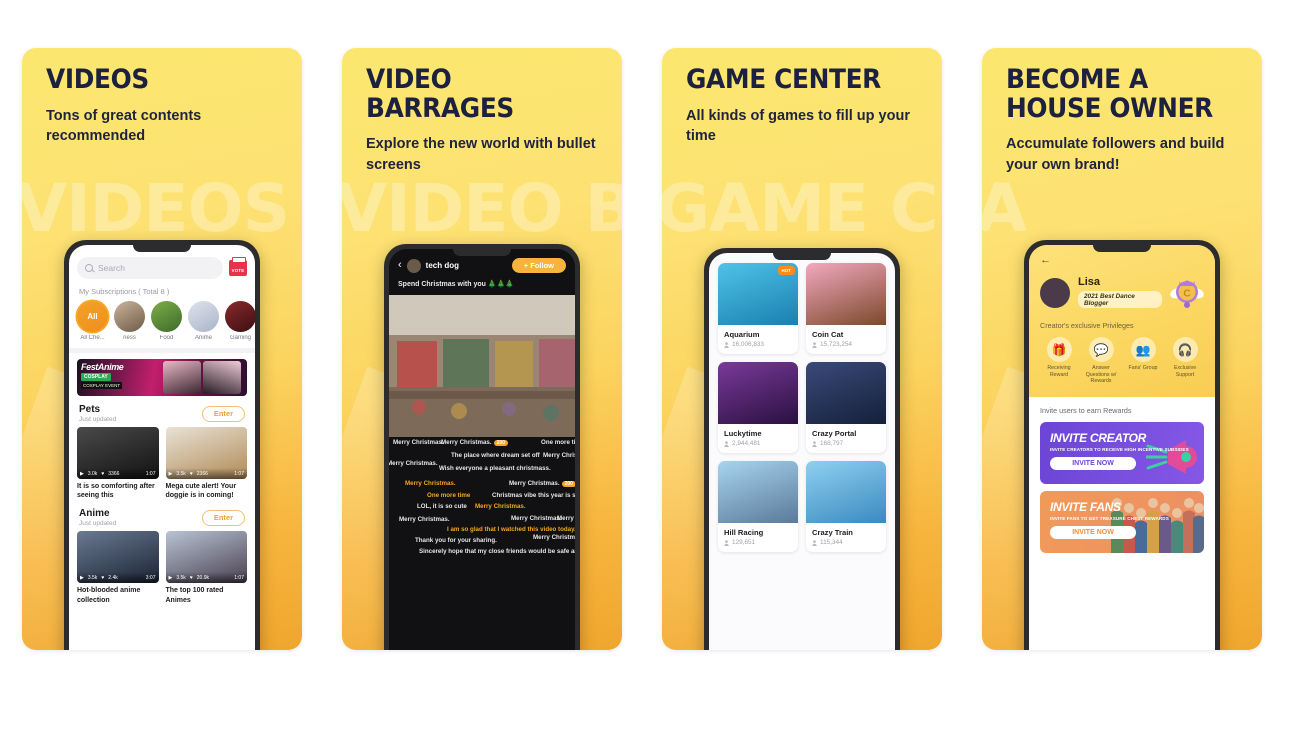  I want to click on svg-text: C, so click(1186, 294).